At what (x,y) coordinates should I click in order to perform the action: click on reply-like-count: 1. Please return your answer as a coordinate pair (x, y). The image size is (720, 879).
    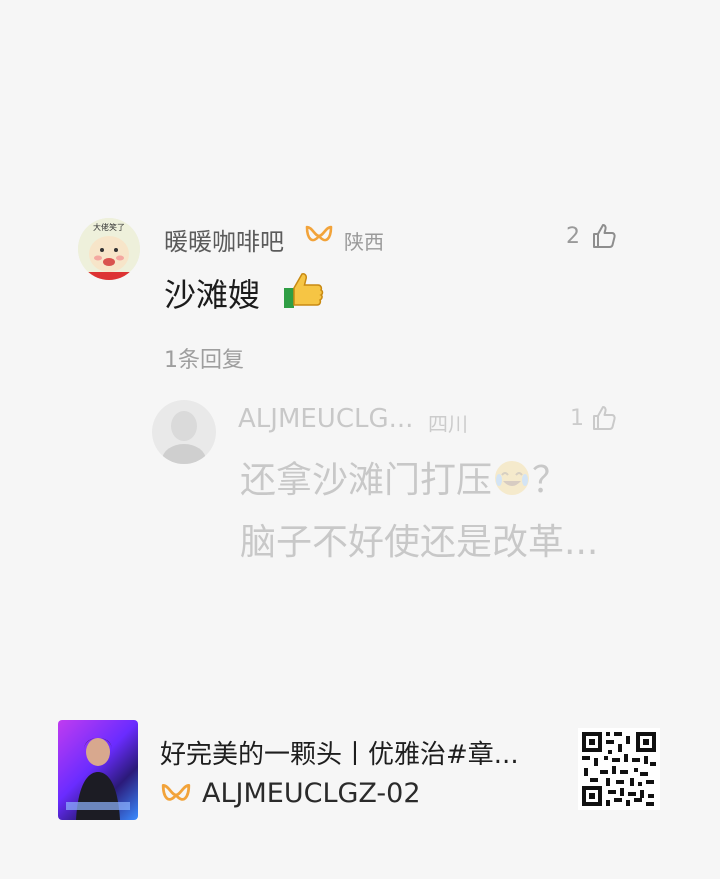
    Looking at the image, I should click on (577, 418).